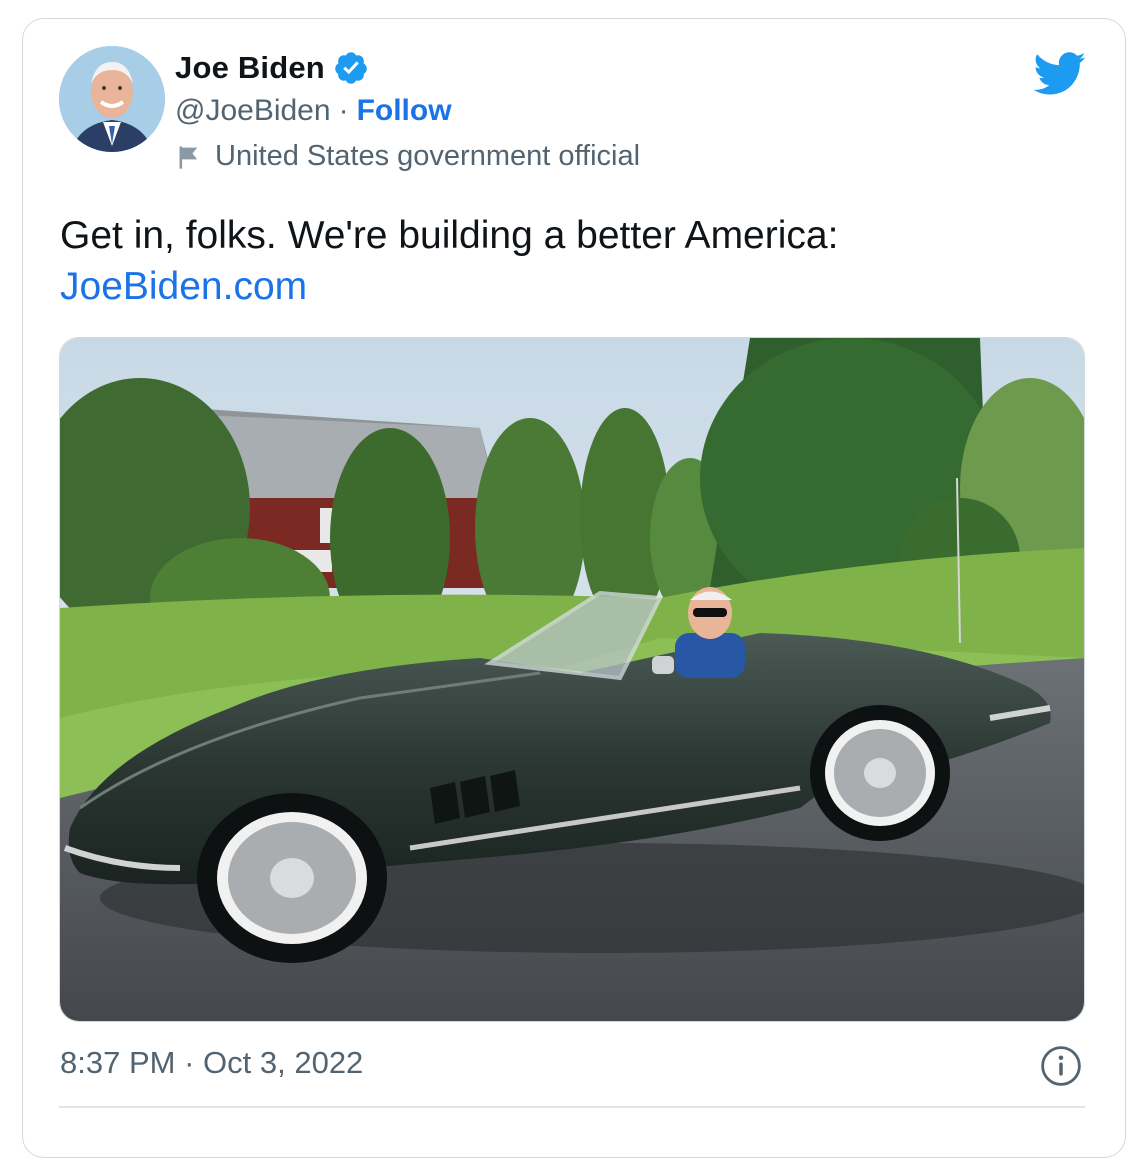 This screenshot has width=1140, height=1158. I want to click on tweet-link: JoeBiden.com, so click(560, 286).